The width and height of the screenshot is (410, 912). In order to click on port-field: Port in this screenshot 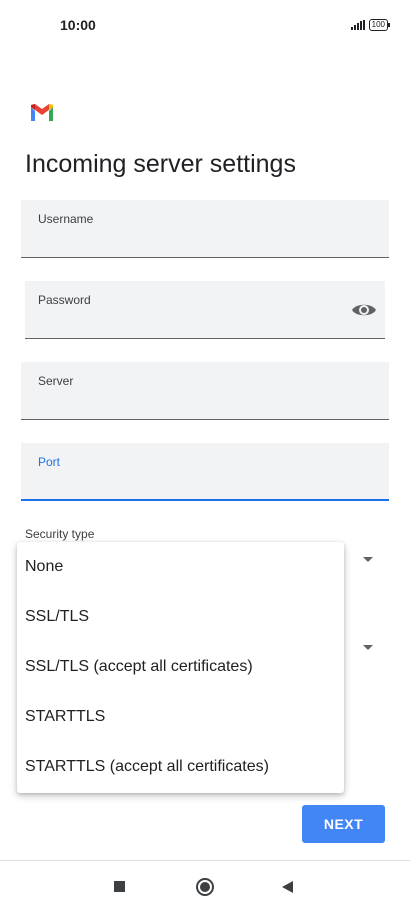, I will do `click(205, 472)`.